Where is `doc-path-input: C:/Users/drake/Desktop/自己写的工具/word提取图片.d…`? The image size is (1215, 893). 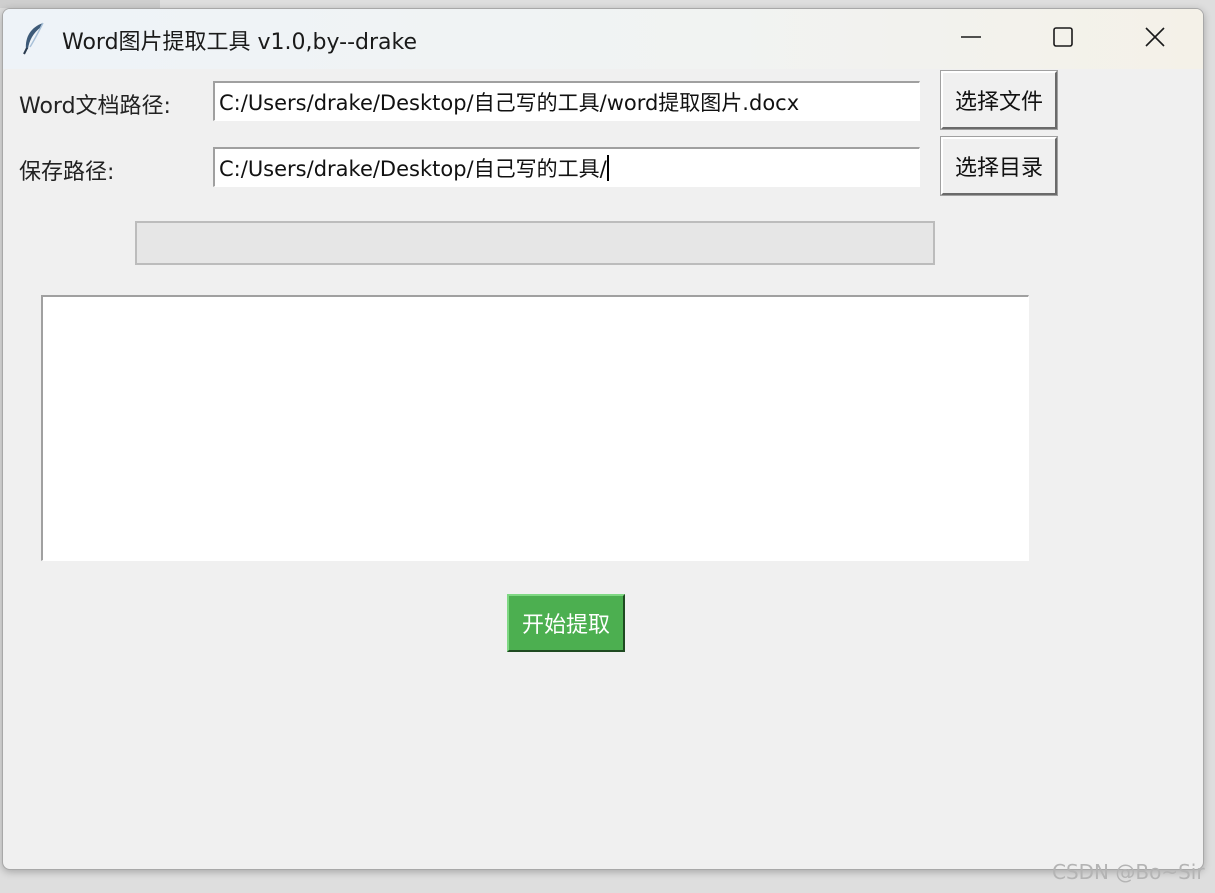
doc-path-input: C:/Users/drake/Desktop/自己写的工具/word提取图片.d… is located at coordinates (566, 101).